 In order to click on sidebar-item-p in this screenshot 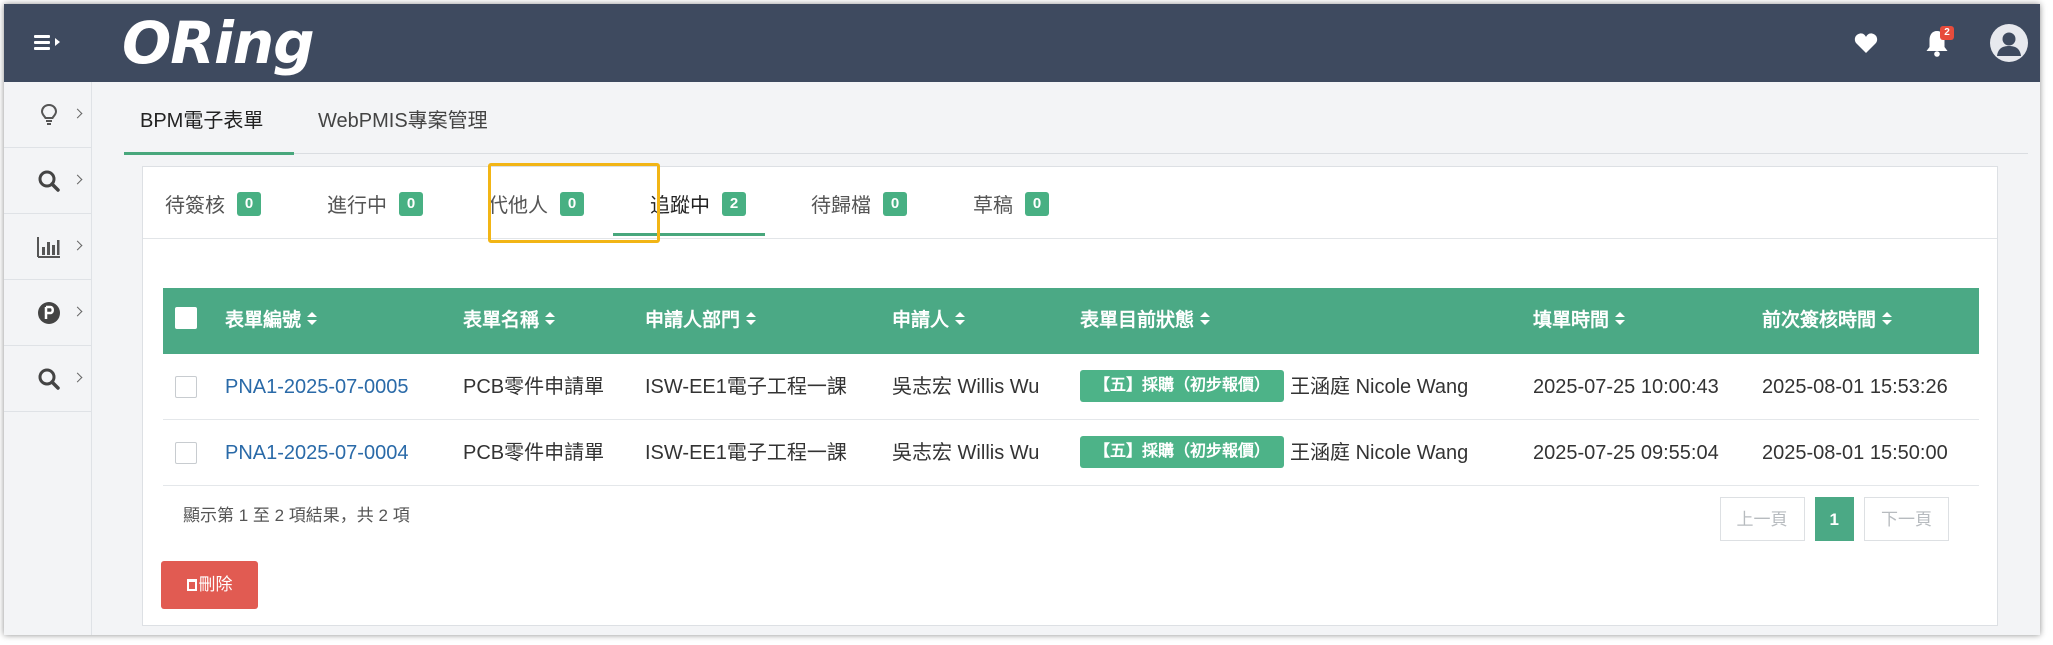, I will do `click(48, 313)`.